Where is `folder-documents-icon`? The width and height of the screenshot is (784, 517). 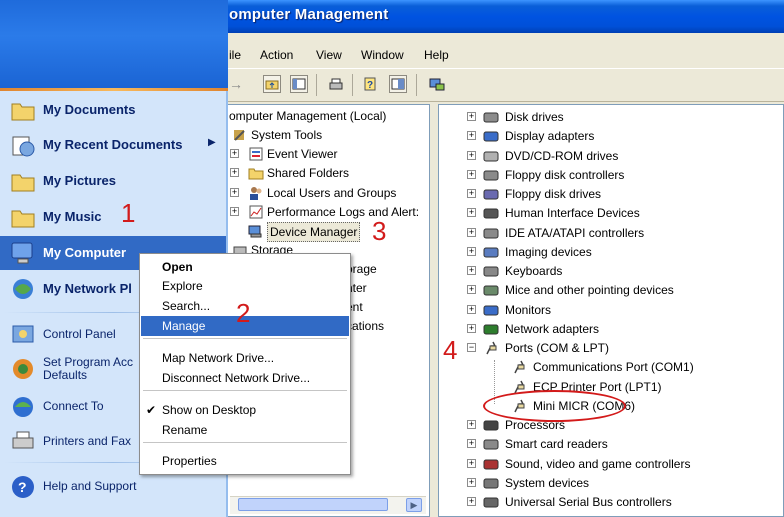 folder-documents-icon is located at coordinates (23, 112).